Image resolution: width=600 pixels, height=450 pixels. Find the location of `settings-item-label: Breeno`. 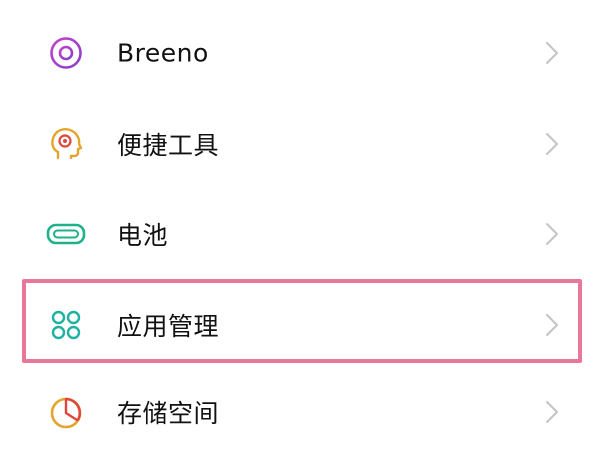

settings-item-label: Breeno is located at coordinates (163, 53).